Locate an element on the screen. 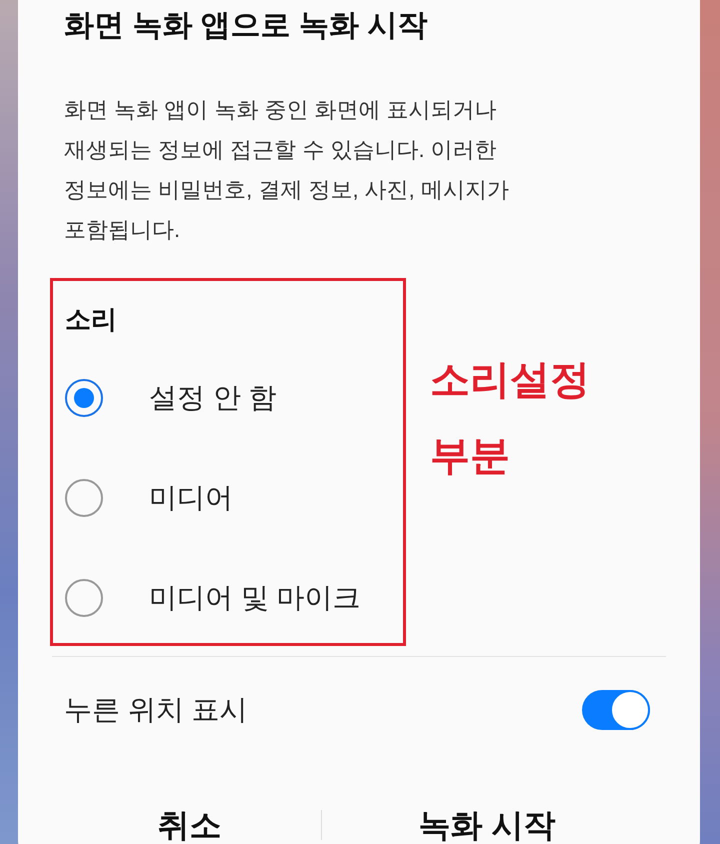 The image size is (720, 844). radio-option: 미디어 및 마이크 is located at coordinates (234, 598).